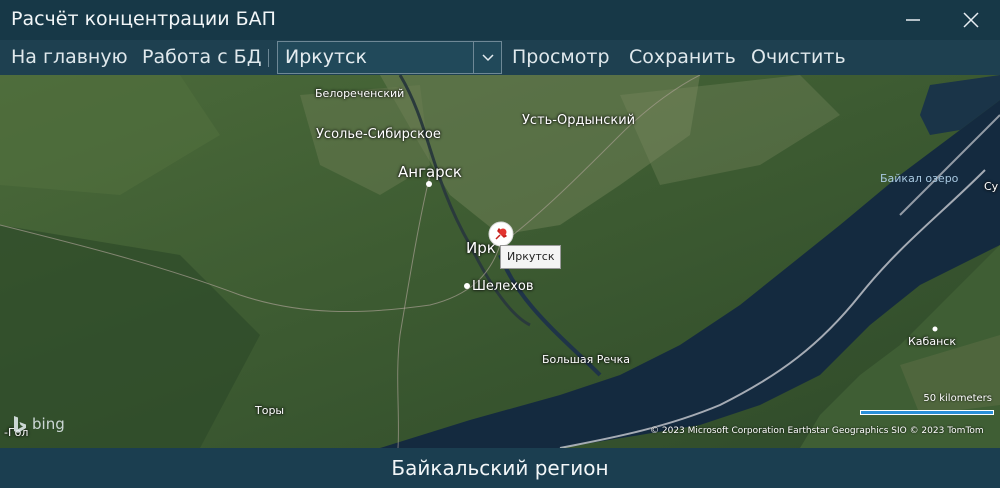 Image resolution: width=1000 pixels, height=488 pixels. What do you see at coordinates (932, 341) in the screenshot?
I see `place-label-kabansk: Кабанск` at bounding box center [932, 341].